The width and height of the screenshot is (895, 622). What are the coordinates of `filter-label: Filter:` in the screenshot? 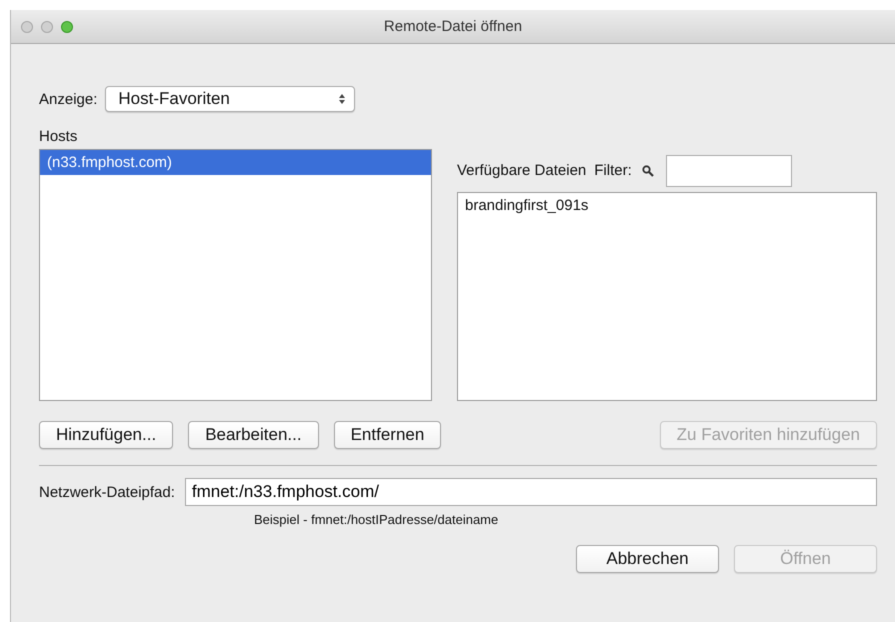 It's located at (613, 170).